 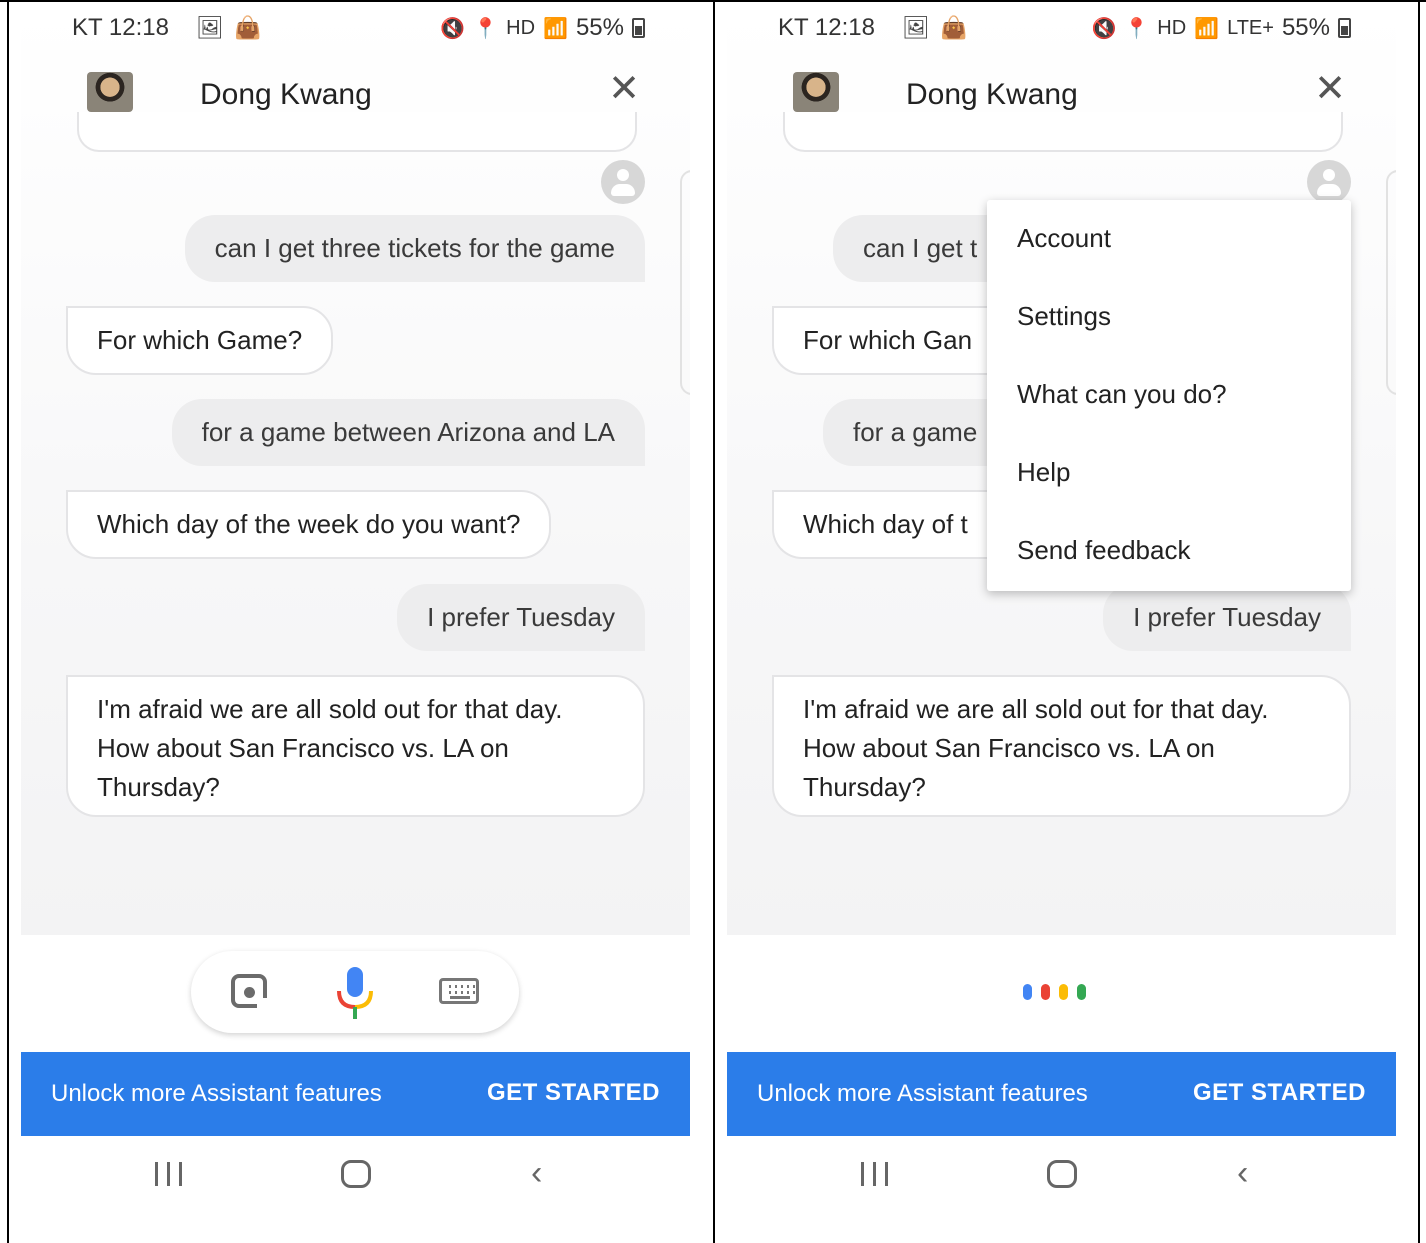 What do you see at coordinates (1045, 992) in the screenshot?
I see `red-dot` at bounding box center [1045, 992].